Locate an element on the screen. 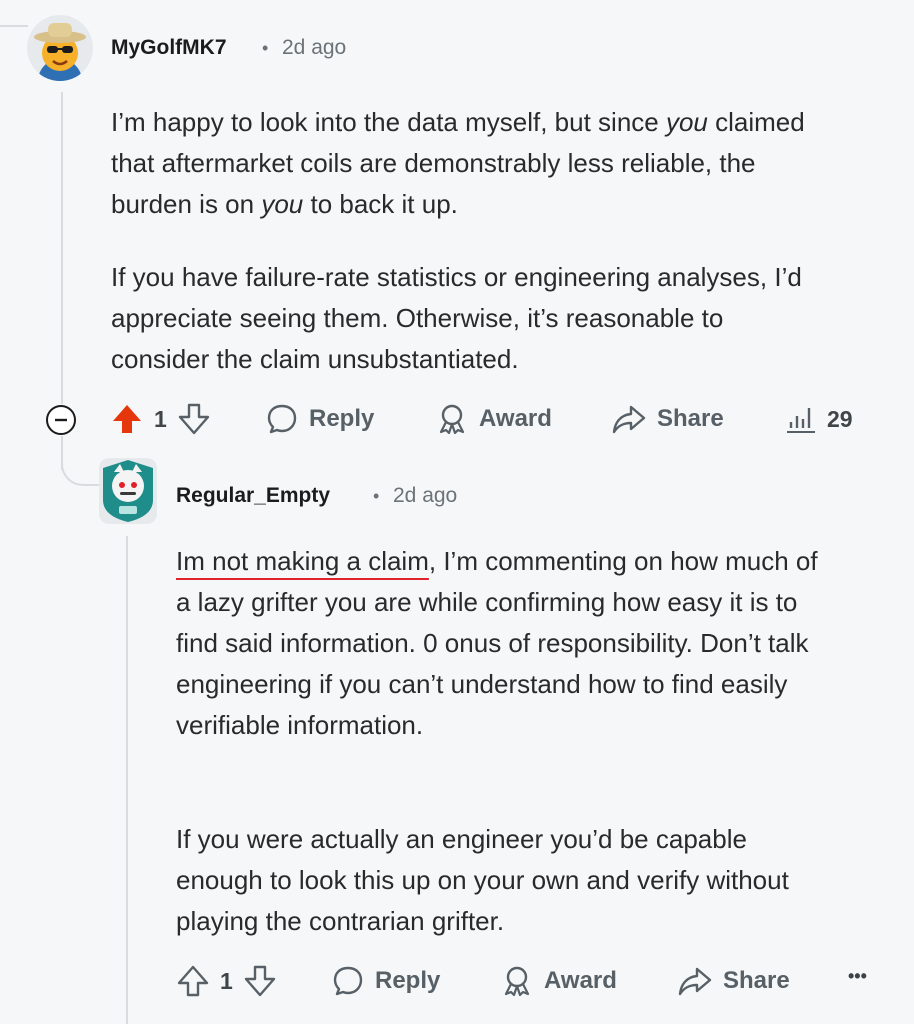  view-count-button: 29 is located at coordinates (818, 419).